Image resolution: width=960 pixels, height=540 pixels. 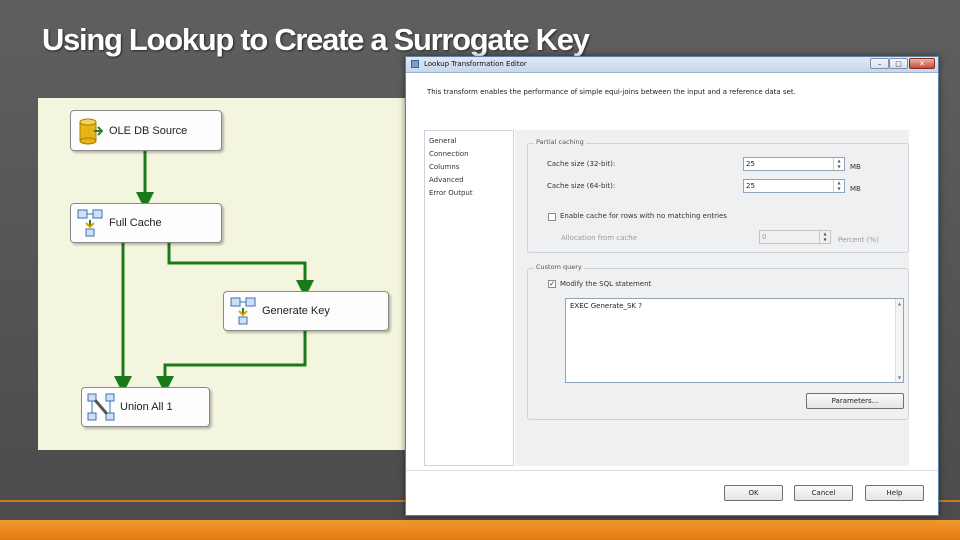 I want to click on spinner-value: 0, so click(x=764, y=237).